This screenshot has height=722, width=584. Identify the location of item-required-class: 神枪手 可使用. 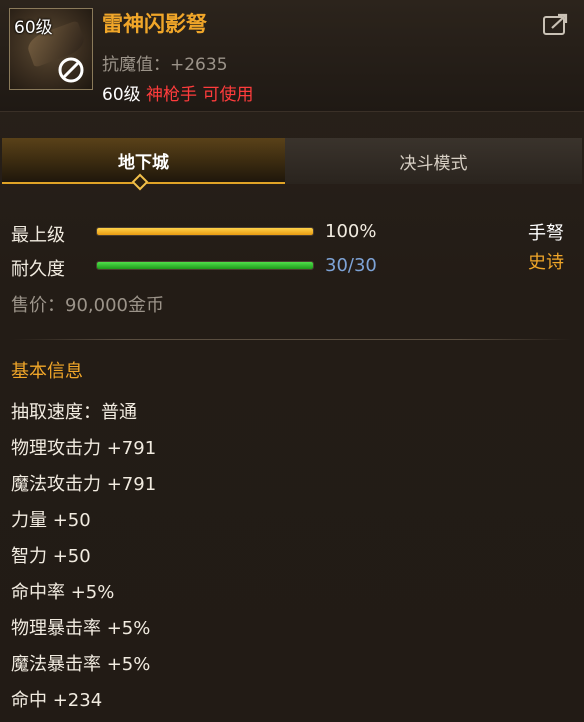
(200, 95).